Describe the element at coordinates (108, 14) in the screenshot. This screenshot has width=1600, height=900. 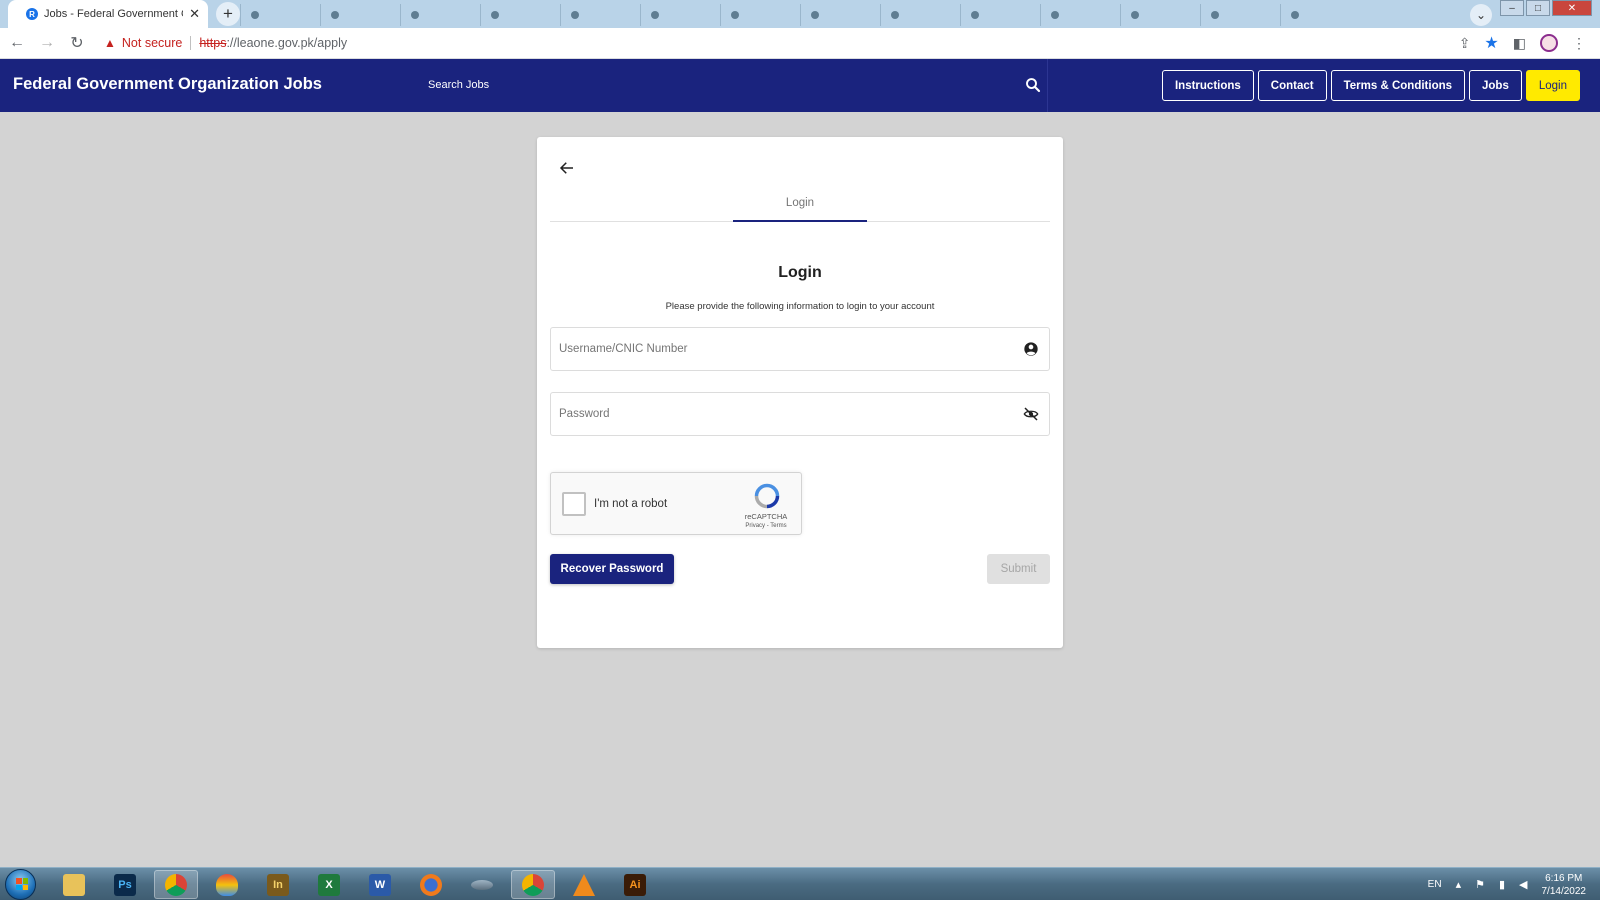
I see `browser-tab-active: R Jobs - Federal Government Organ ✕` at that location.